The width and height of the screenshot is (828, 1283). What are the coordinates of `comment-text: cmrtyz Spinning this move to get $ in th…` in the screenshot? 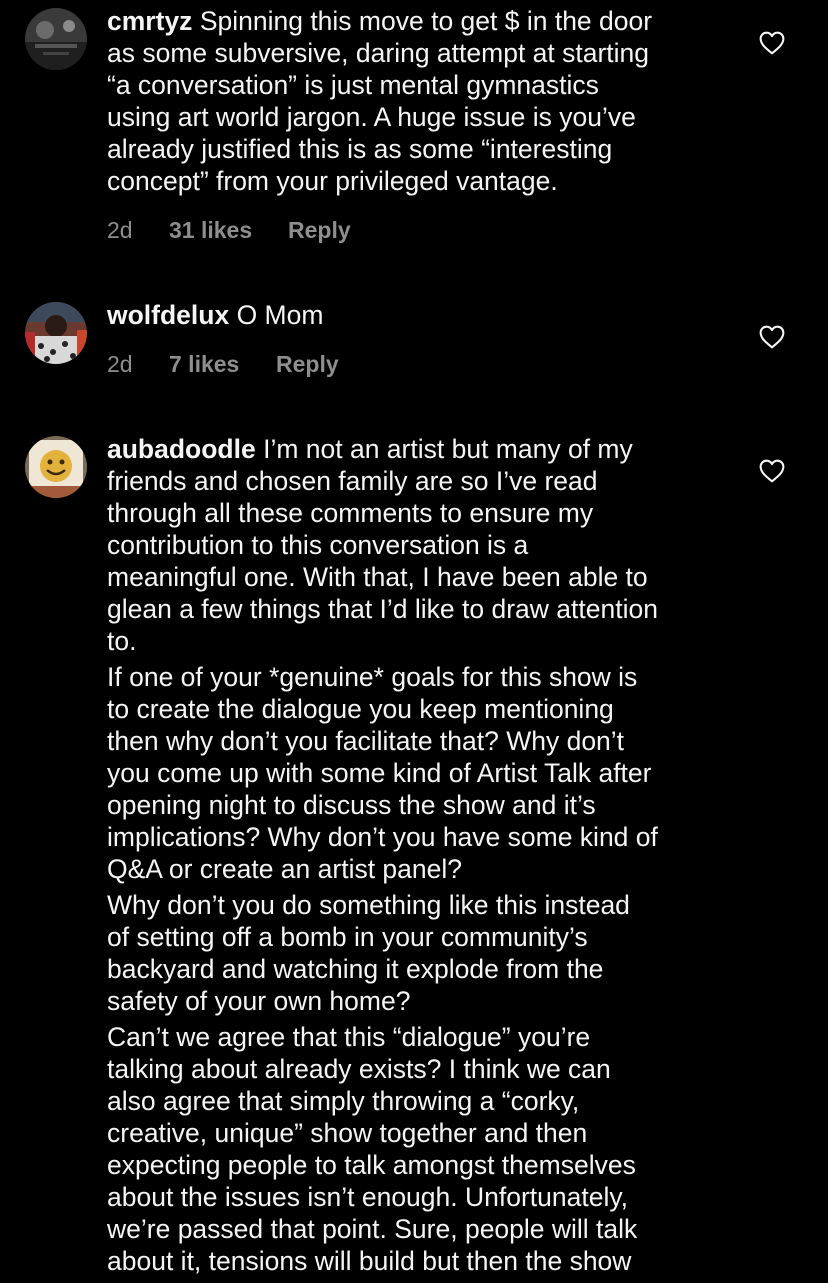 It's located at (417, 101).